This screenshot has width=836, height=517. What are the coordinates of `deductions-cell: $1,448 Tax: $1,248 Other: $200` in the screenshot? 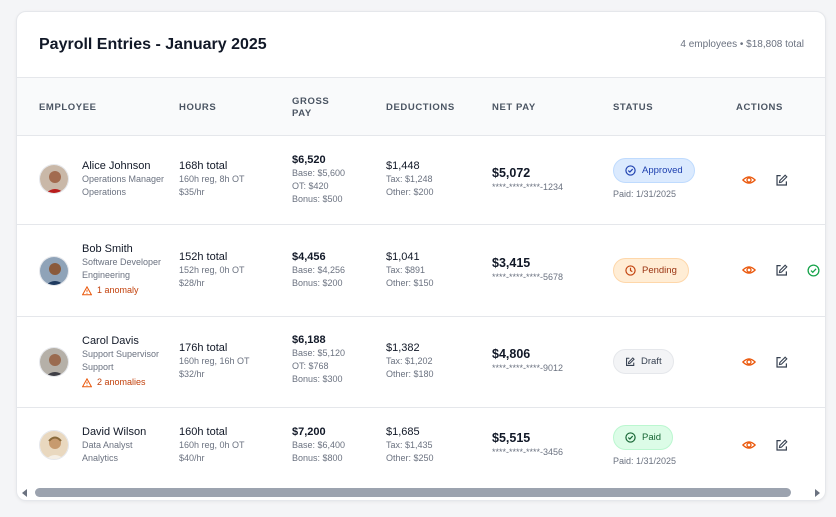 It's located at (410, 179).